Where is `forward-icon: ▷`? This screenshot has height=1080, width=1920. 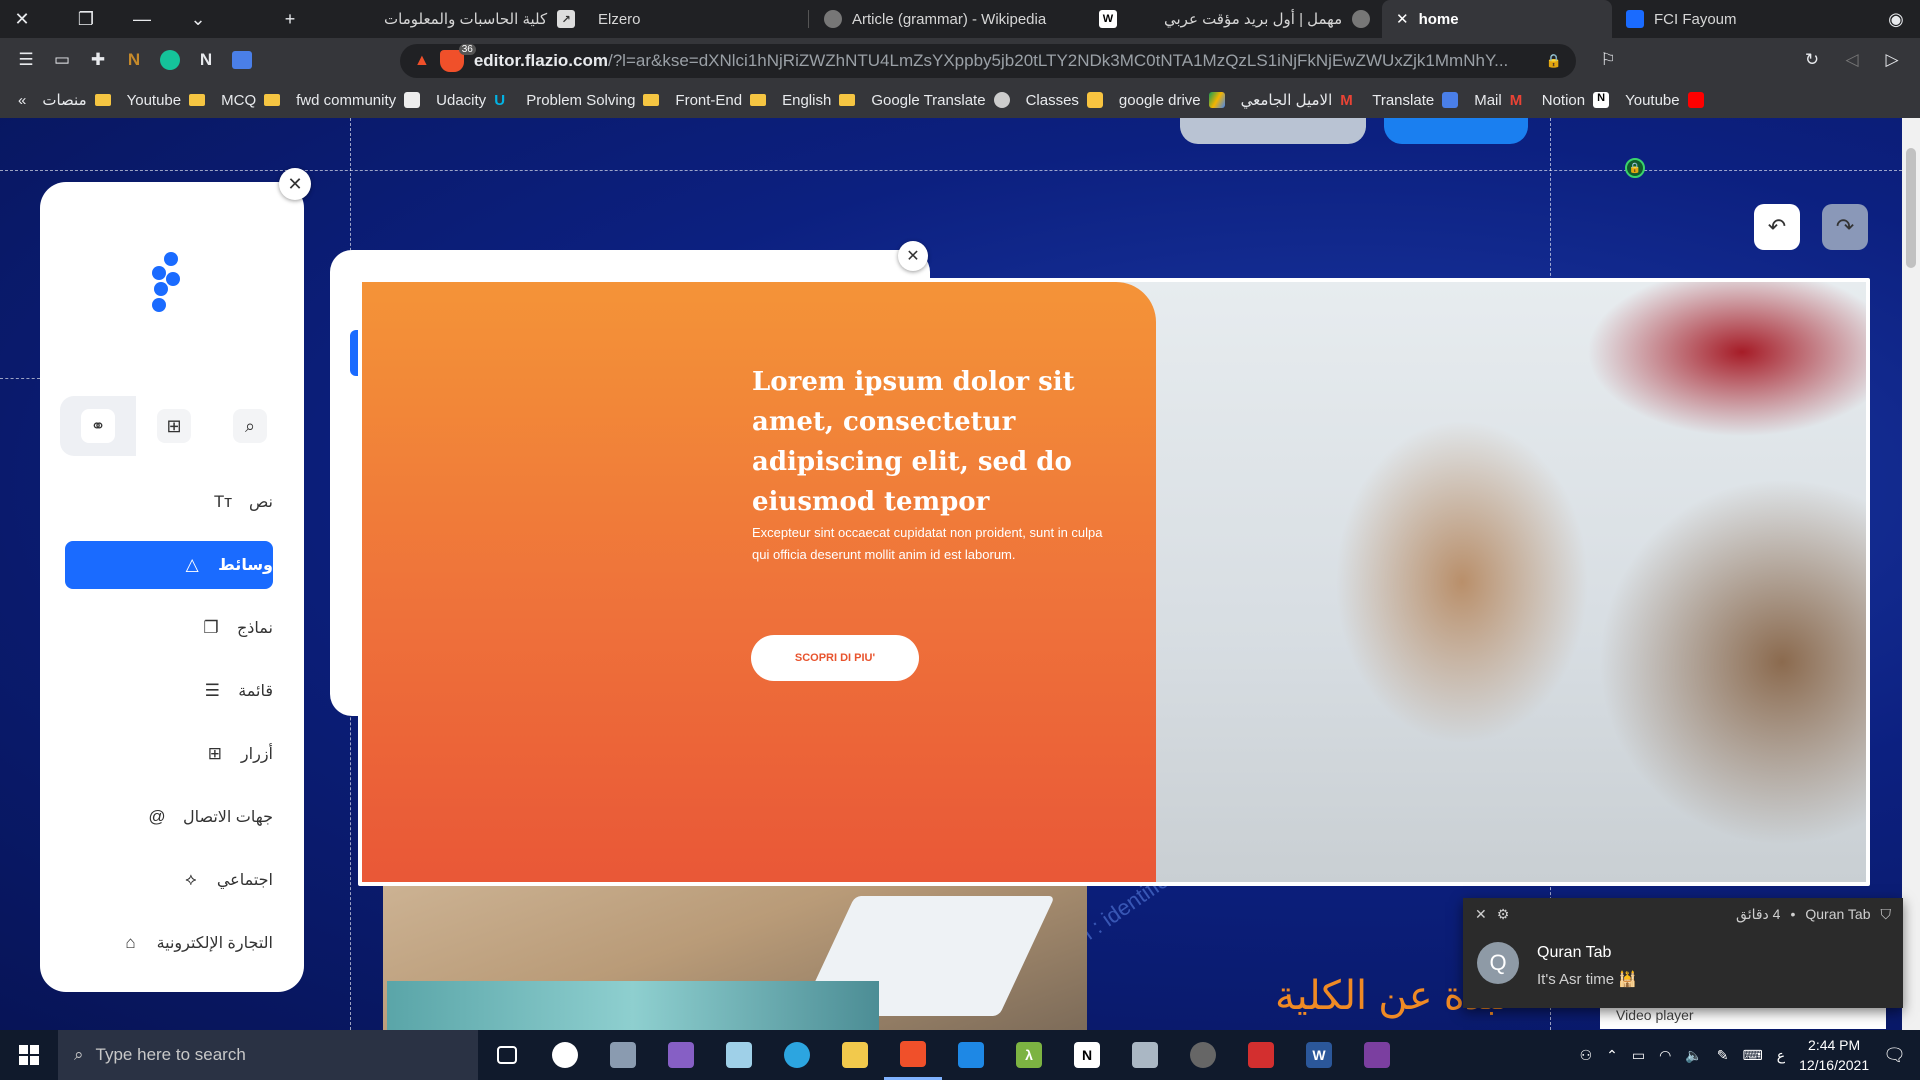
forward-icon: ▷ is located at coordinates (1892, 60).